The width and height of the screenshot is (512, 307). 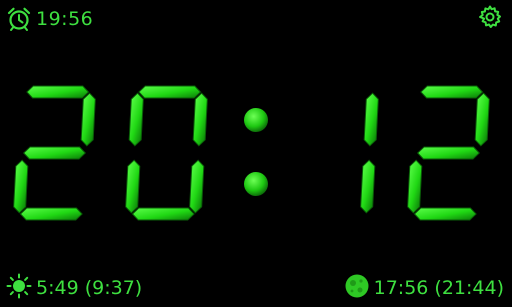 What do you see at coordinates (357, 288) in the screenshot?
I see `moon-icon` at bounding box center [357, 288].